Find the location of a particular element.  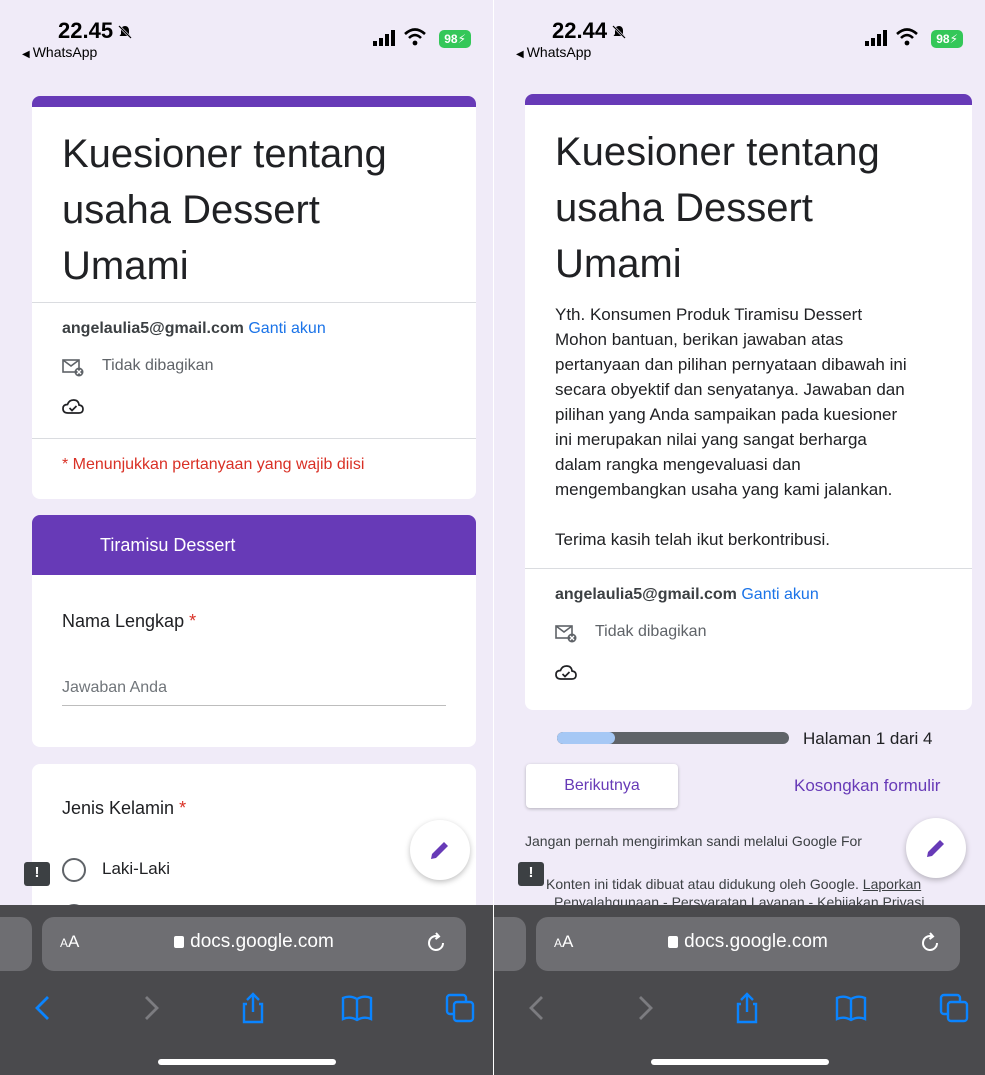

next-button: Berikutnya is located at coordinates (602, 786).